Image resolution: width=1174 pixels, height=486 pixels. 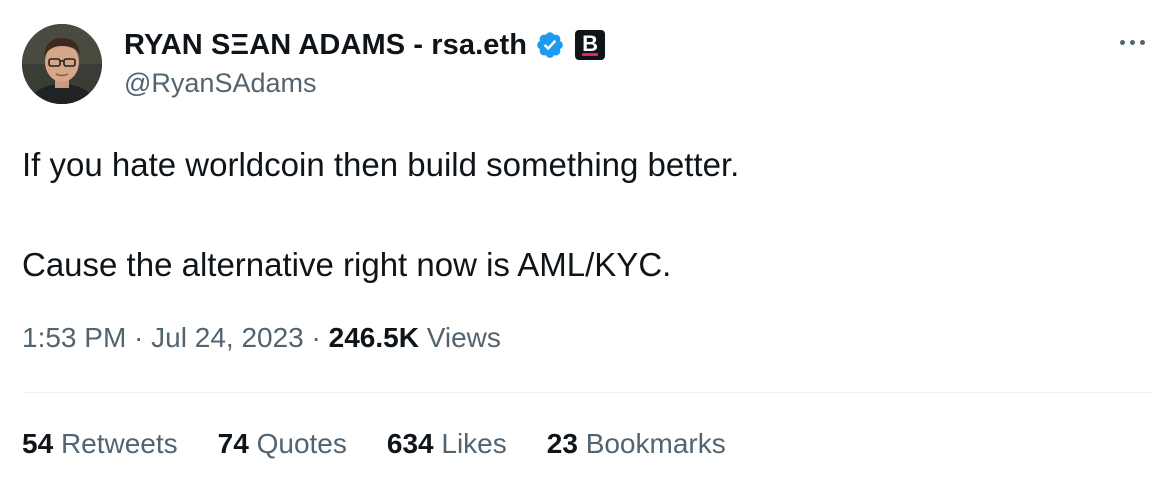 What do you see at coordinates (655, 443) in the screenshot?
I see `bookmarks-label: Bookmarks` at bounding box center [655, 443].